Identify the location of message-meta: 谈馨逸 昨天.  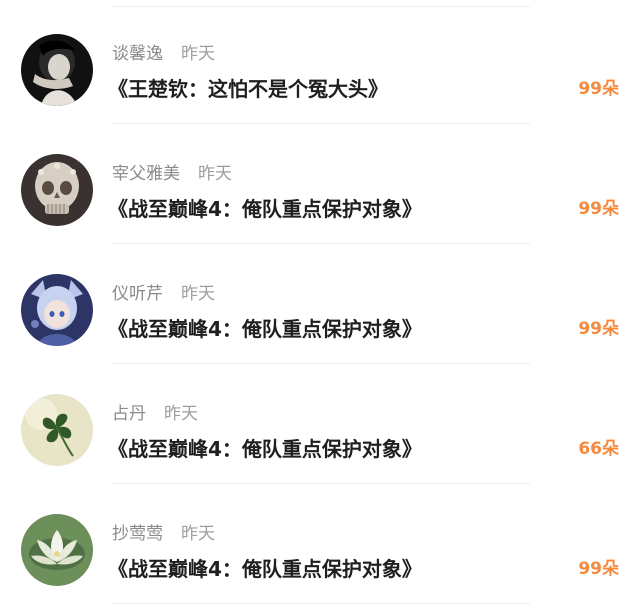
(163, 54).